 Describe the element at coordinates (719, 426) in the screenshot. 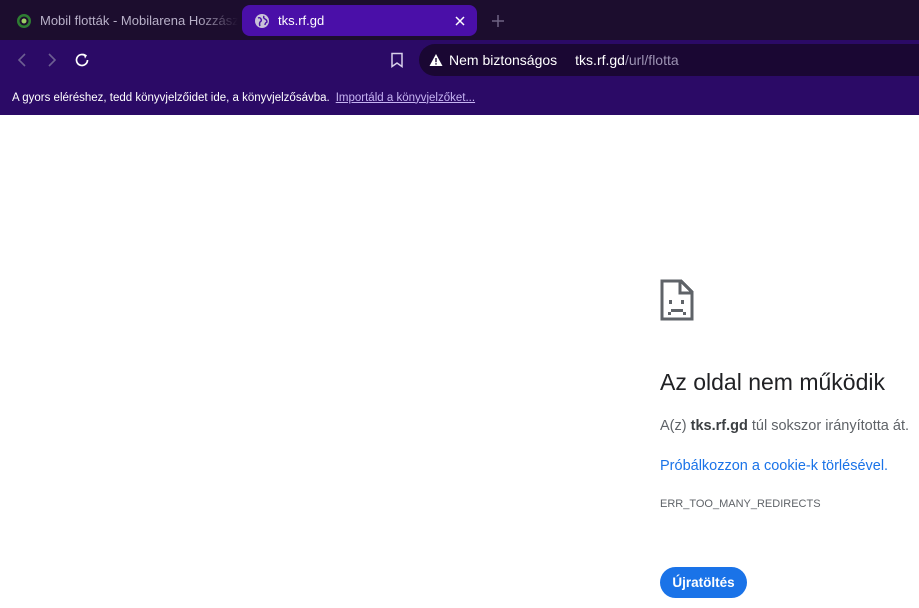

I see `error-desc-host: tks.rf.gd` at that location.